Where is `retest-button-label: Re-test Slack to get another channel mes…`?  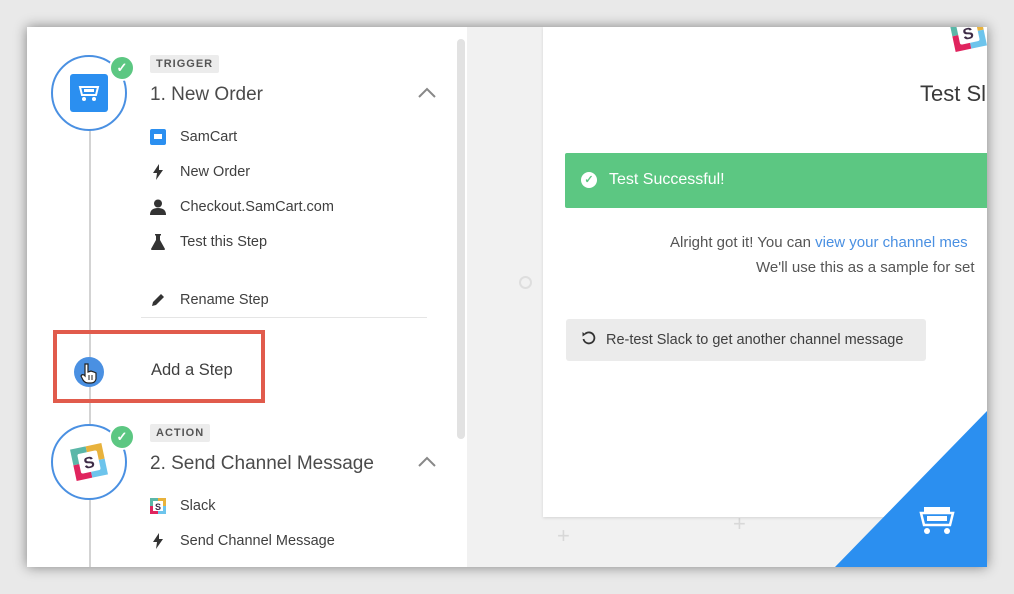
retest-button-label: Re-test Slack to get another channel mes… is located at coordinates (755, 340).